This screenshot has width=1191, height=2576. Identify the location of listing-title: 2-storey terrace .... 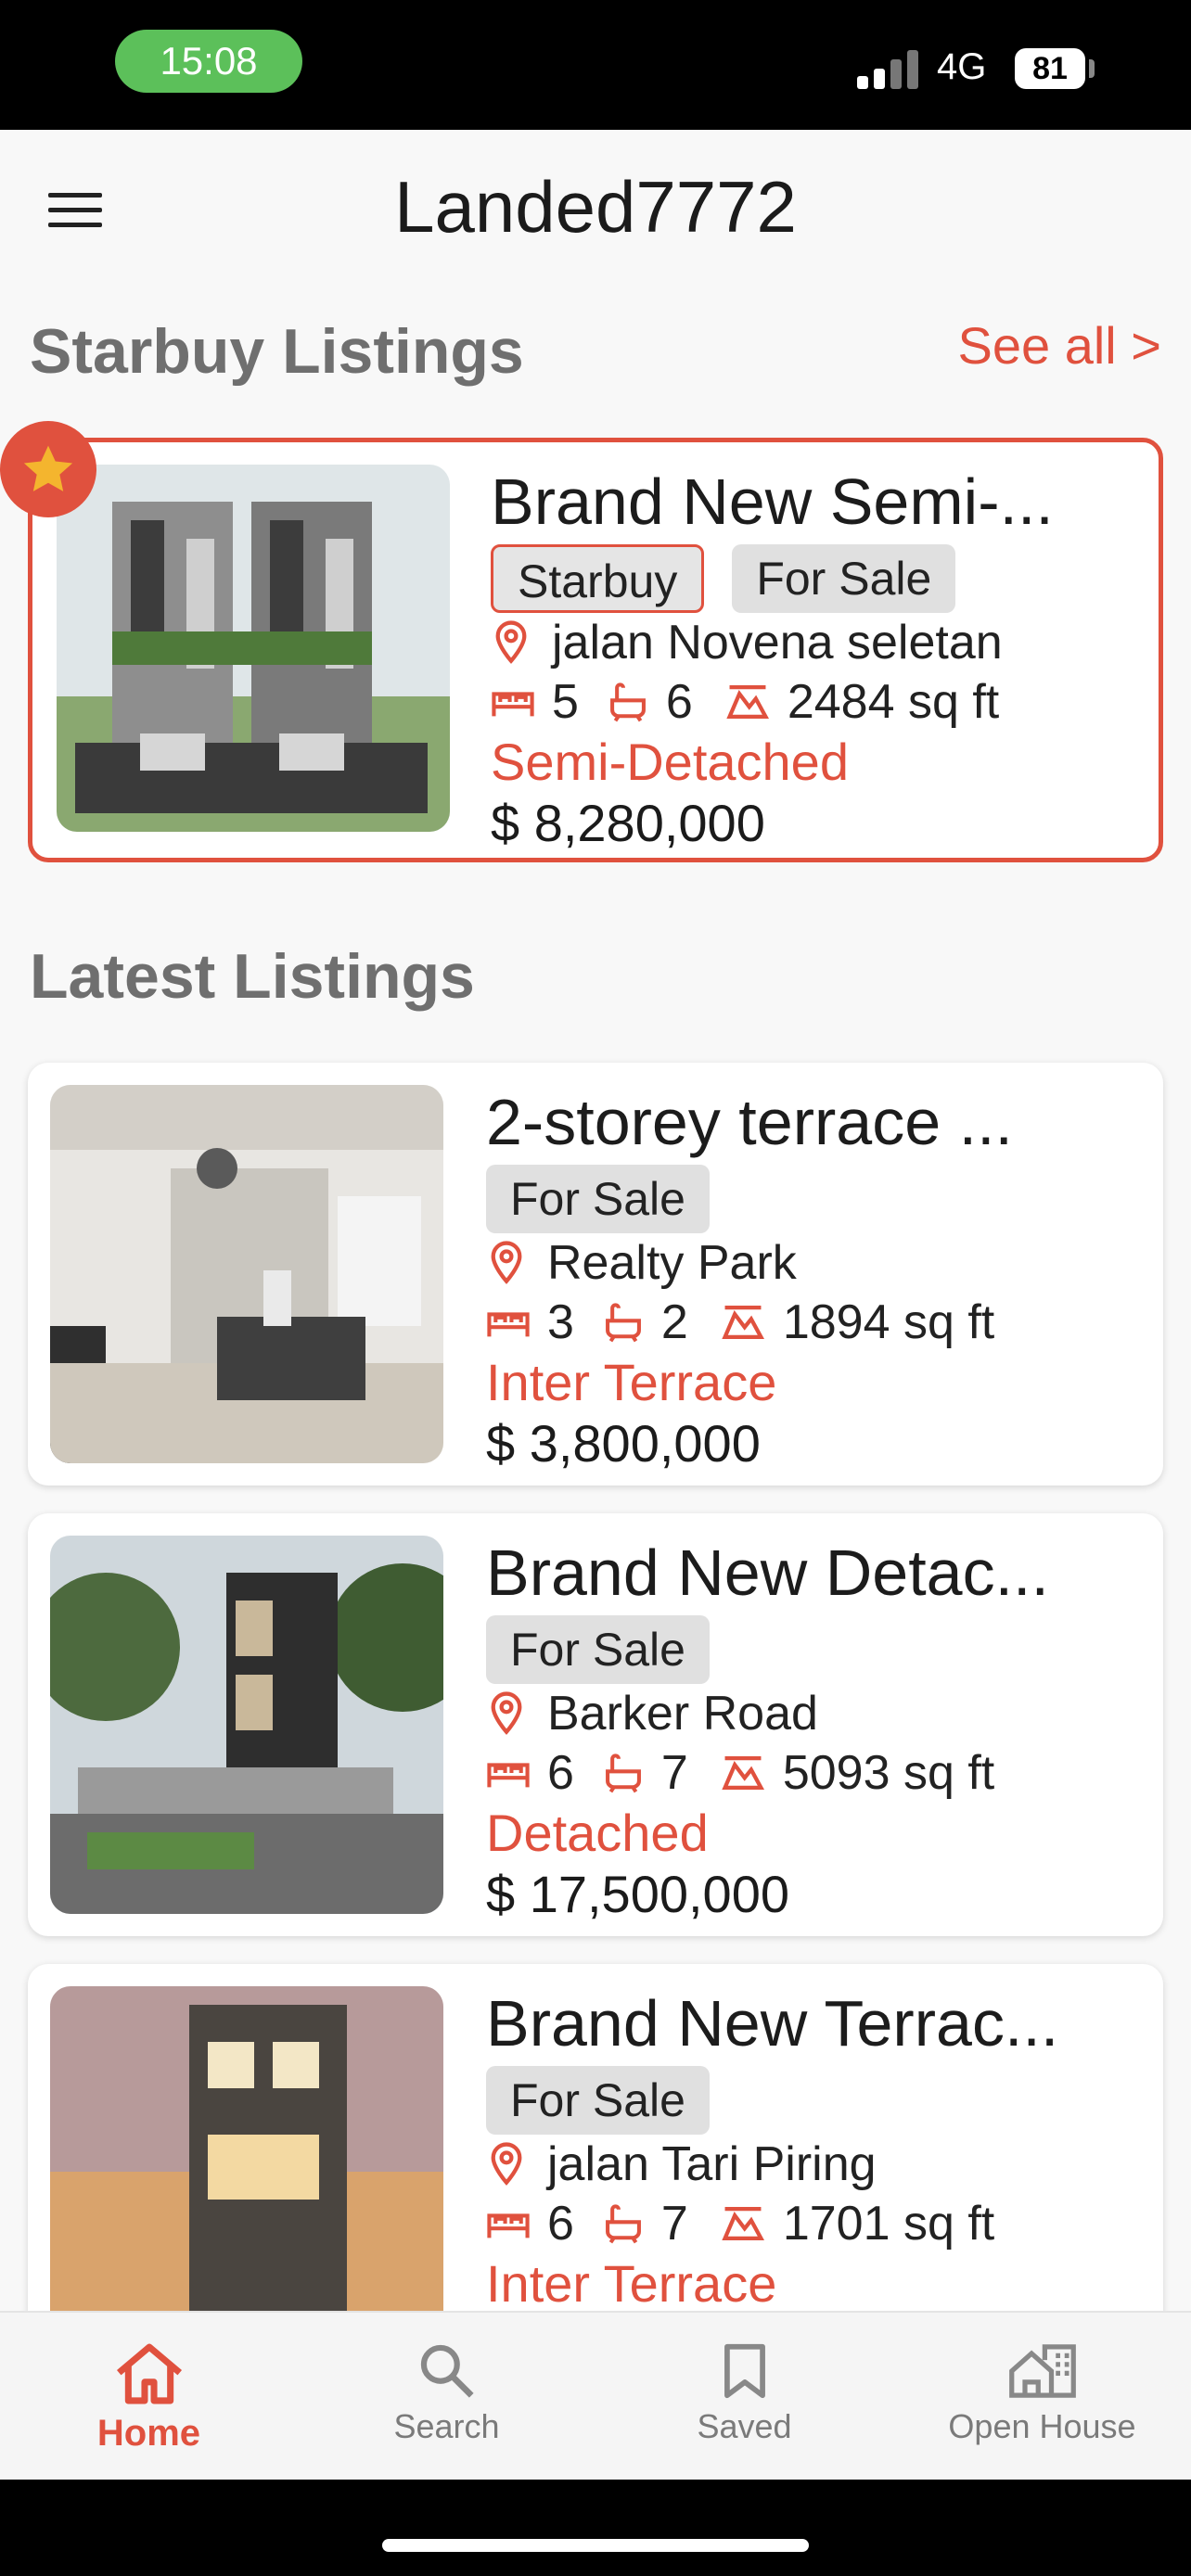
(749, 1122).